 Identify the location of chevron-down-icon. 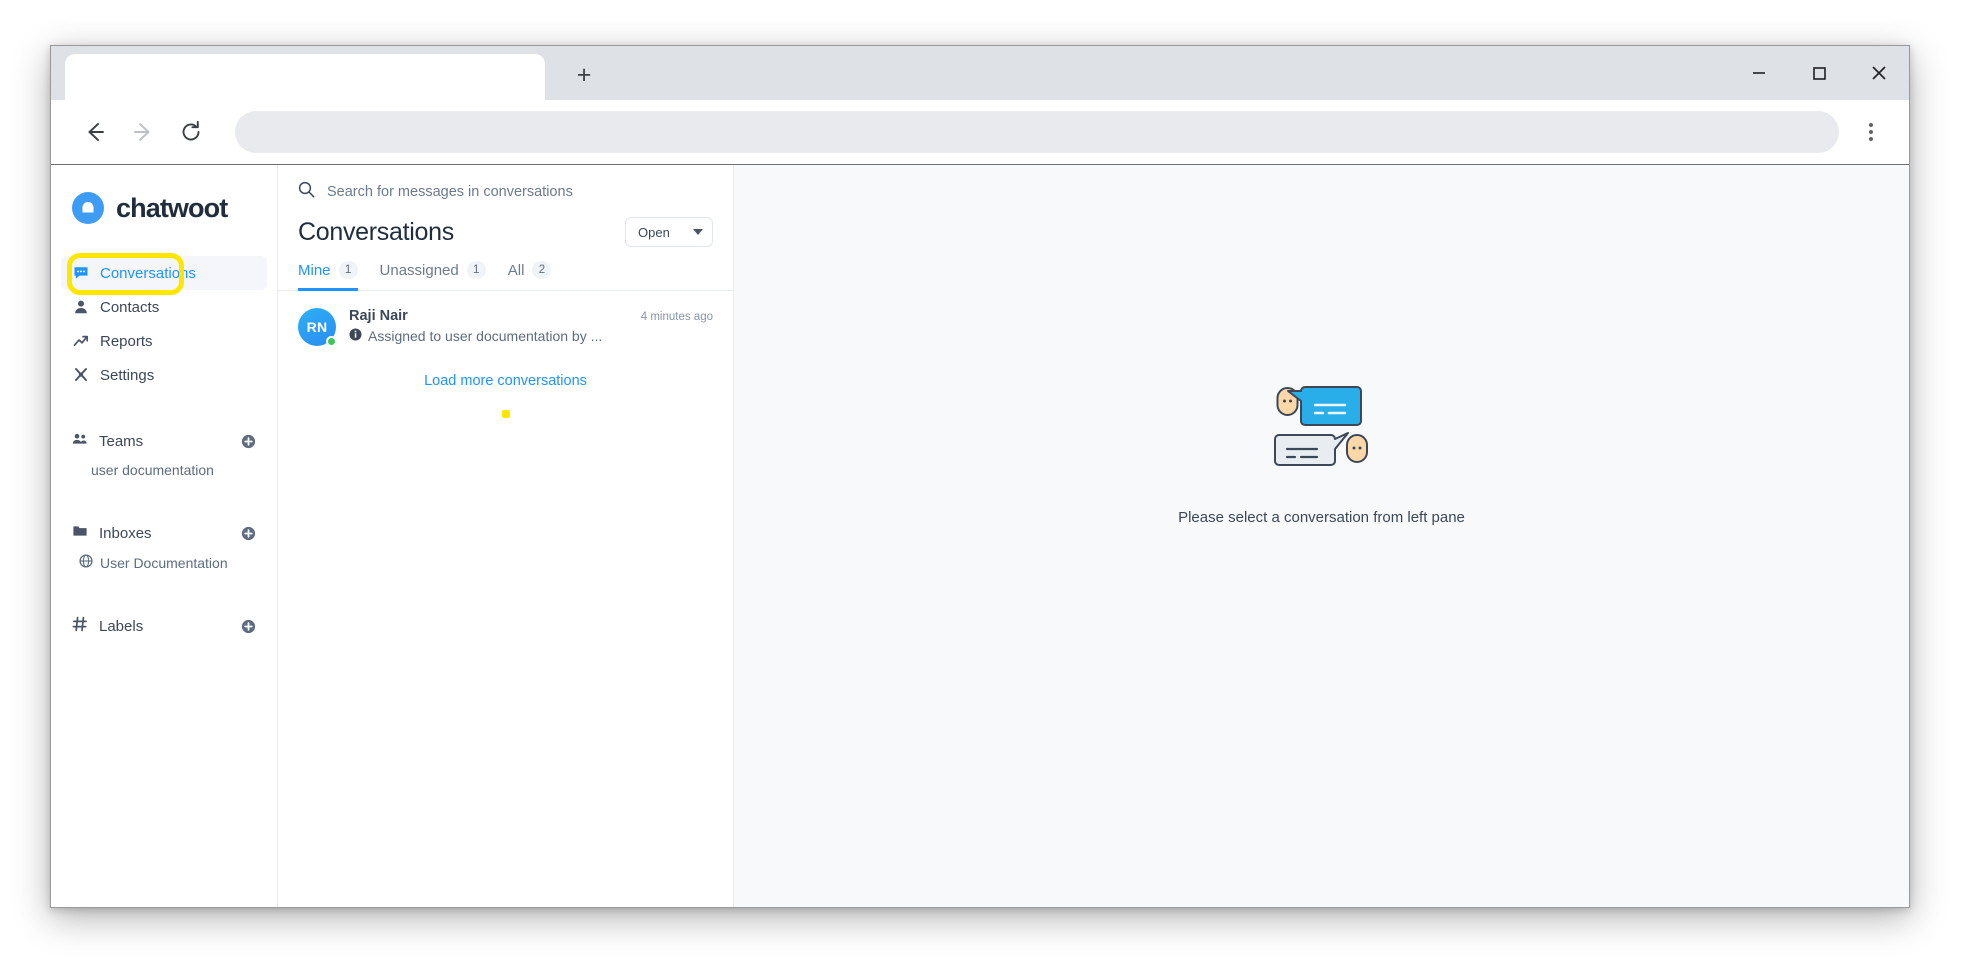
(698, 232).